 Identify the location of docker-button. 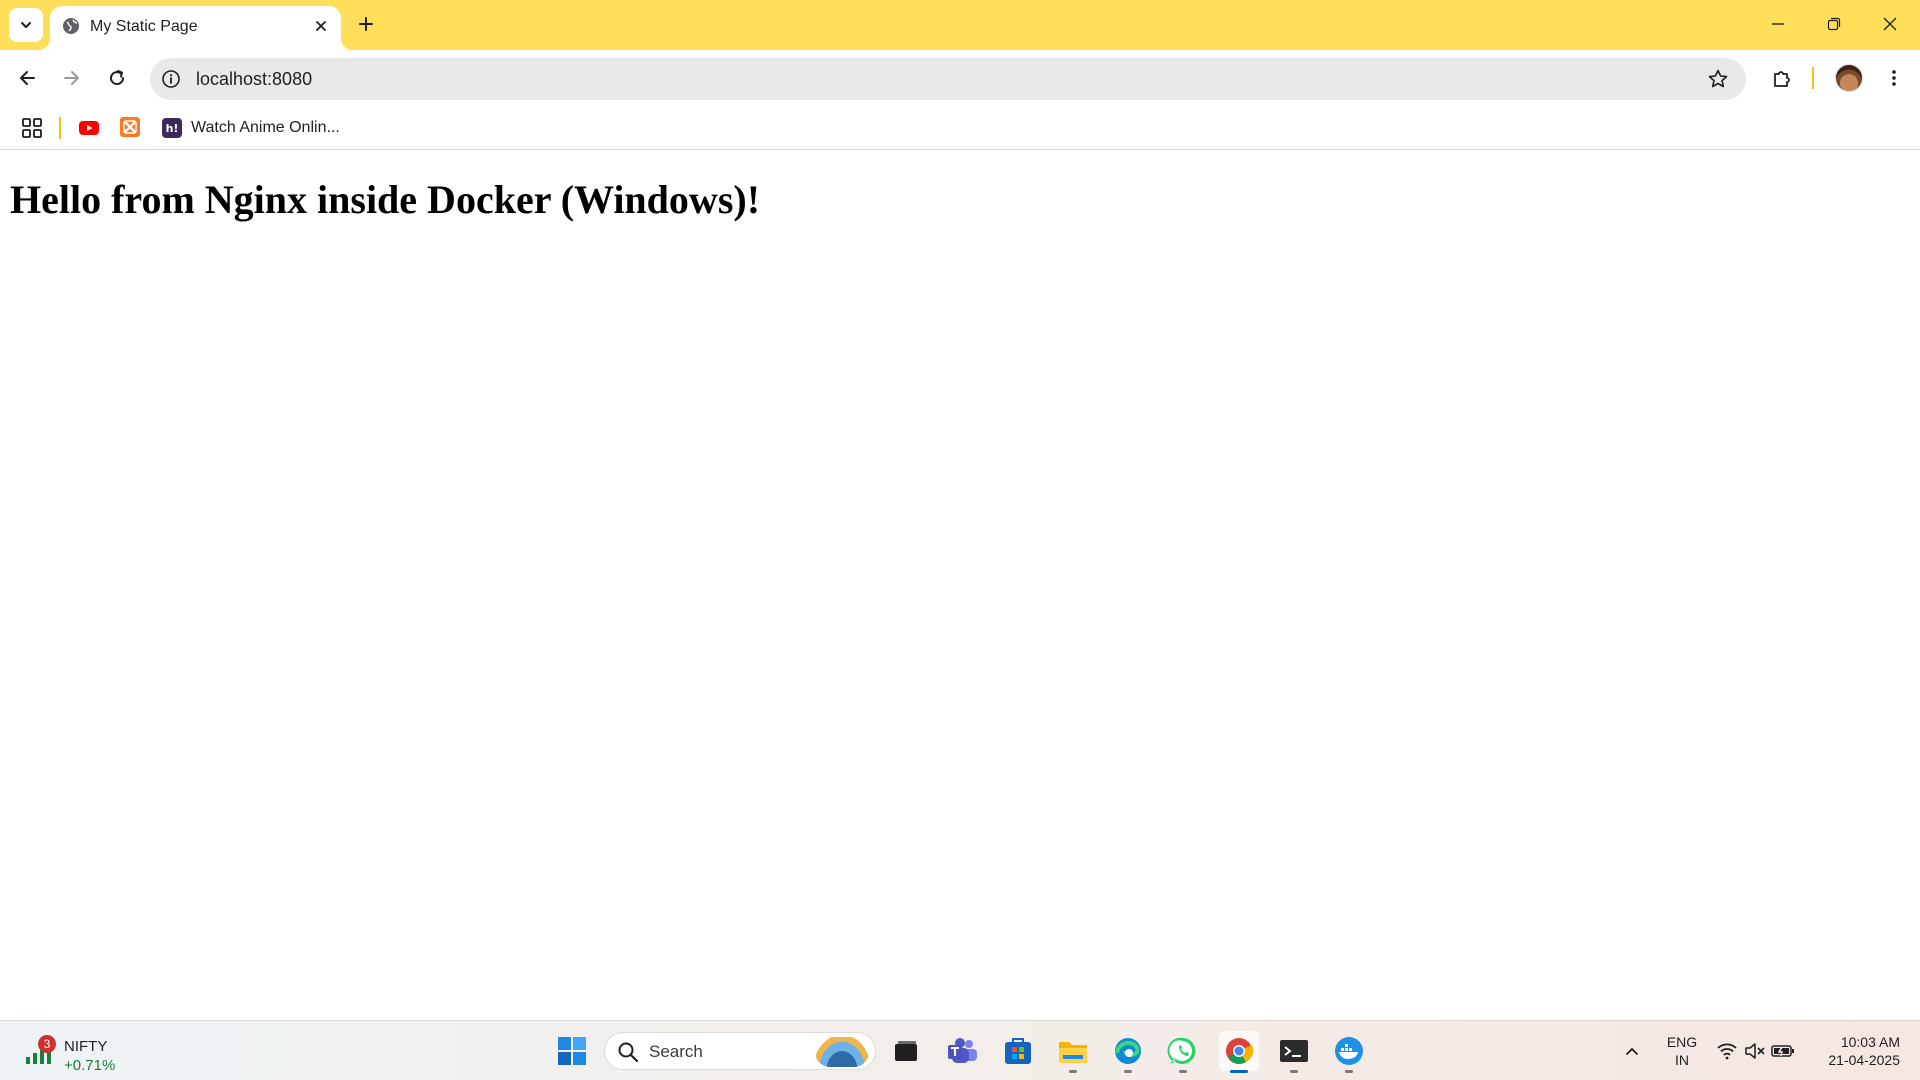
(1349, 1052).